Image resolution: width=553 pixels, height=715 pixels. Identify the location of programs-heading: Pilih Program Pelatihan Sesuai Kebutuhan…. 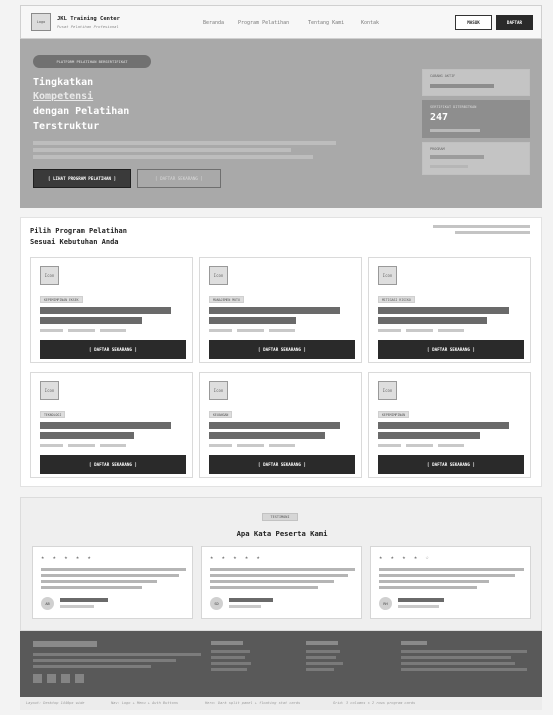
(78, 237).